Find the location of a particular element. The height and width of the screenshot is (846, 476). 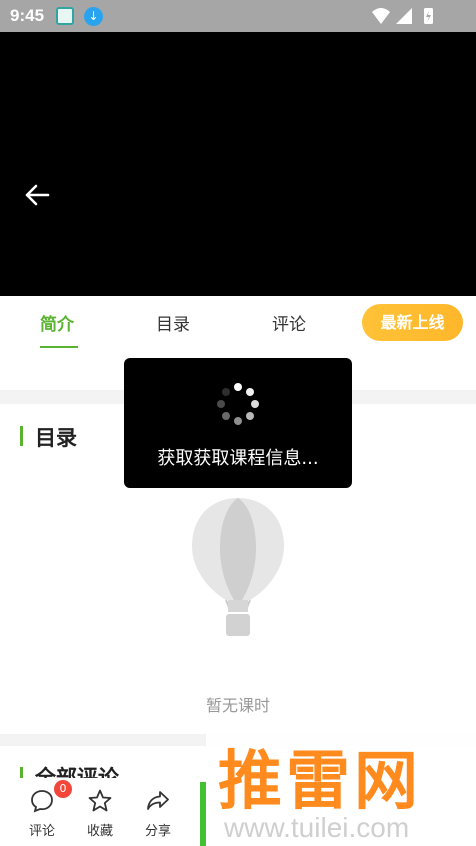

status-icons is located at coordinates (402, 16).